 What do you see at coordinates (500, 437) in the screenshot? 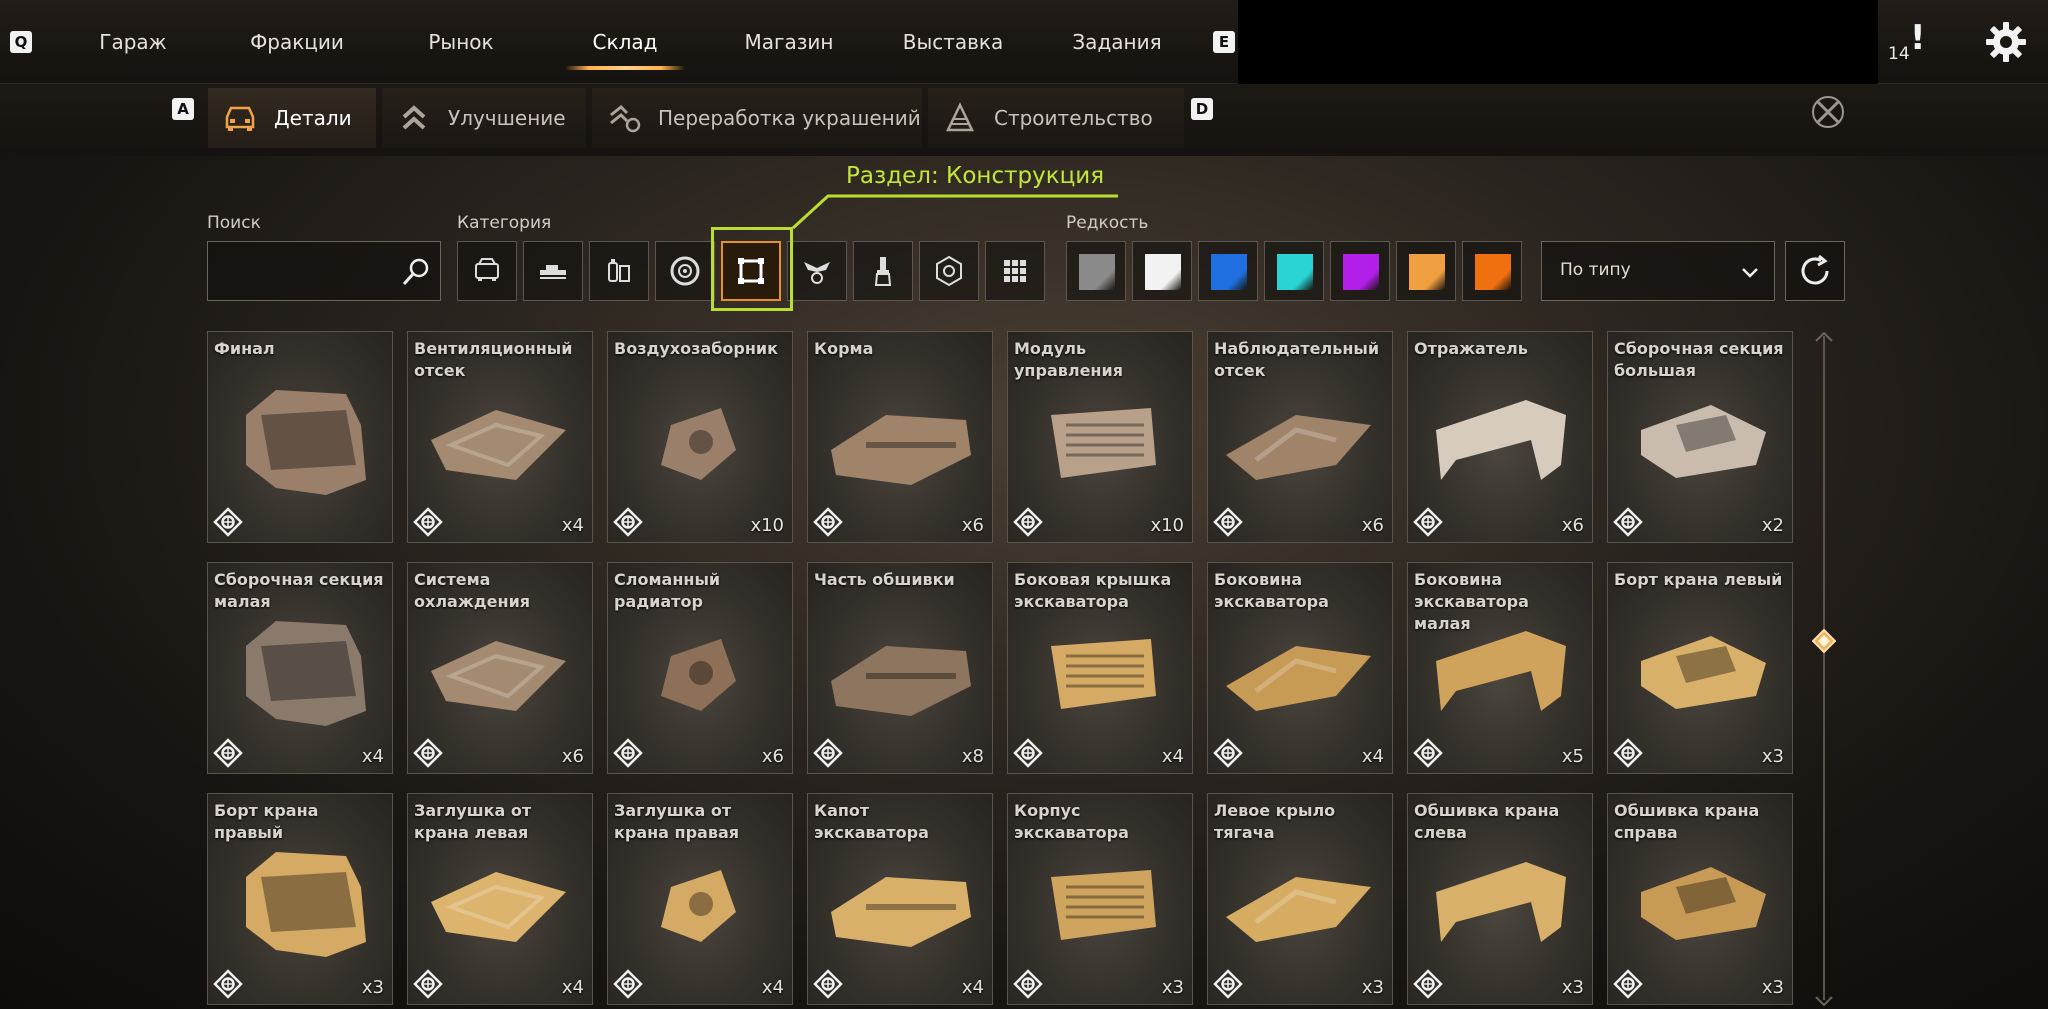
I see `inventory-item-card: Вентиляционный отсек x4` at bounding box center [500, 437].